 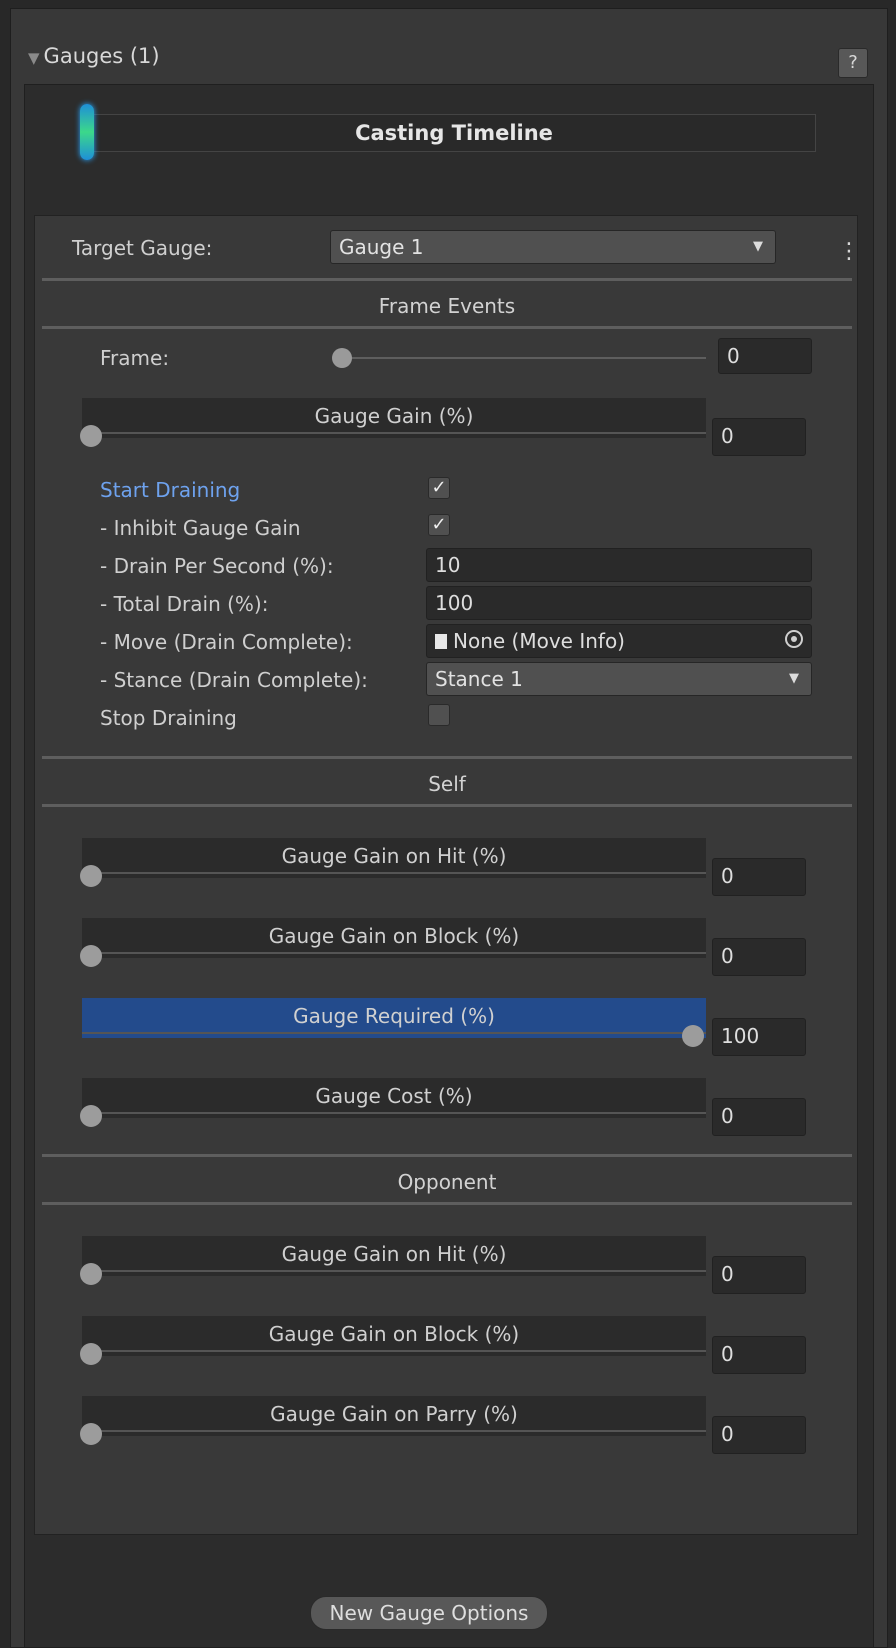 I want to click on self-gauge-cost-value: 0, so click(x=759, y=1117).